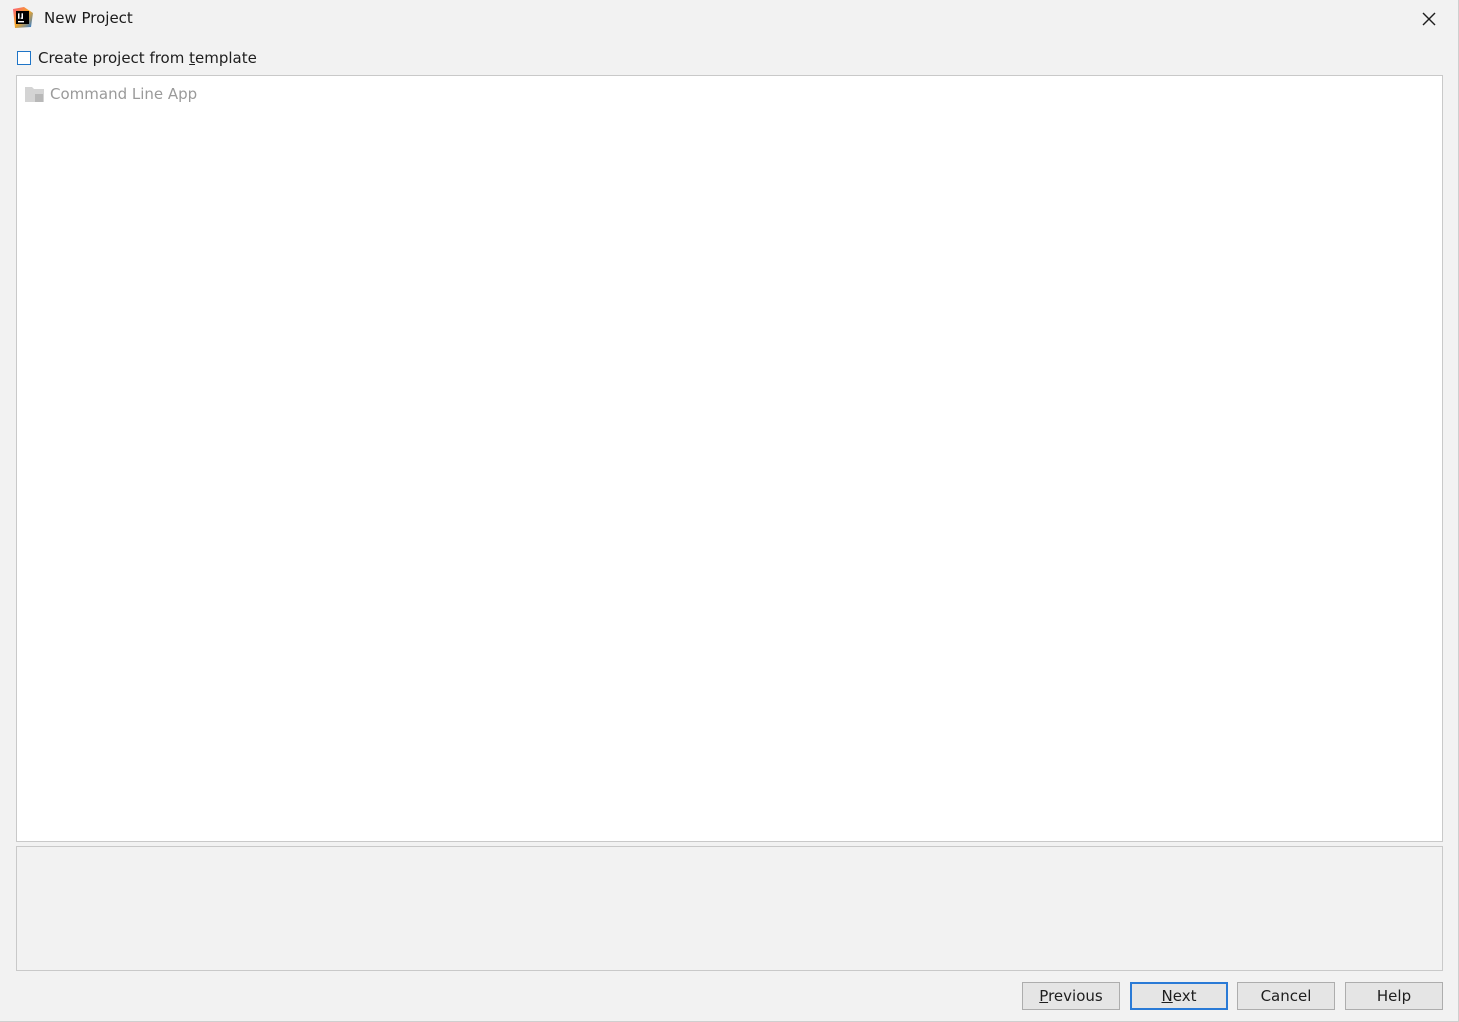 The height and width of the screenshot is (1022, 1459). What do you see at coordinates (147, 58) in the screenshot?
I see `create-from-template-label: Create project from template` at bounding box center [147, 58].